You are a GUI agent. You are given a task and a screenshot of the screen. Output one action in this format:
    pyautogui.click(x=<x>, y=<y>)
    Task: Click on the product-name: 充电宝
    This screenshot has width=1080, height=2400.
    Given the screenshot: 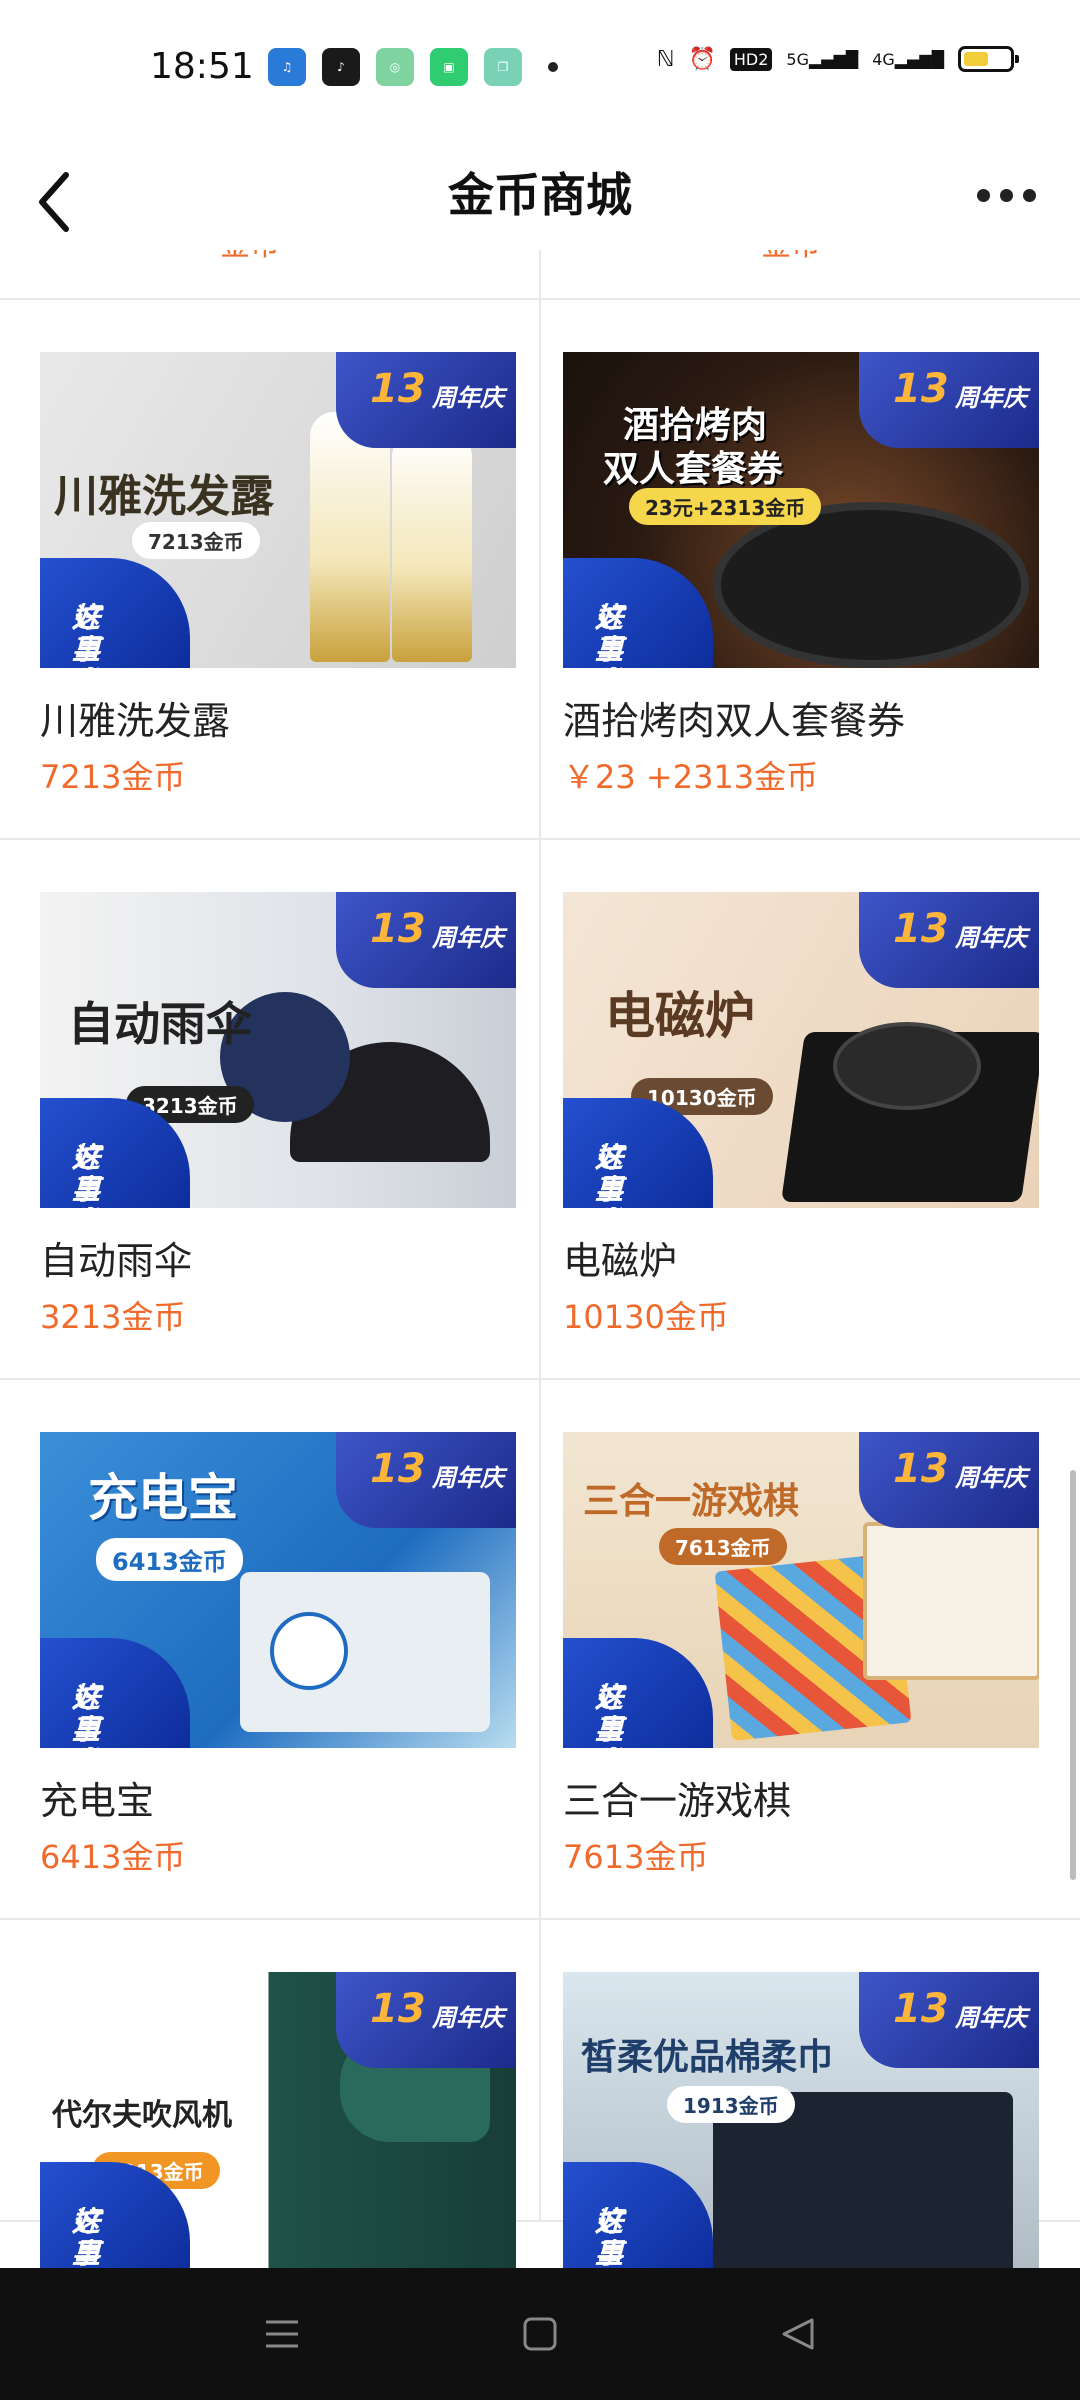 What is the action you would take?
    pyautogui.click(x=97, y=1801)
    